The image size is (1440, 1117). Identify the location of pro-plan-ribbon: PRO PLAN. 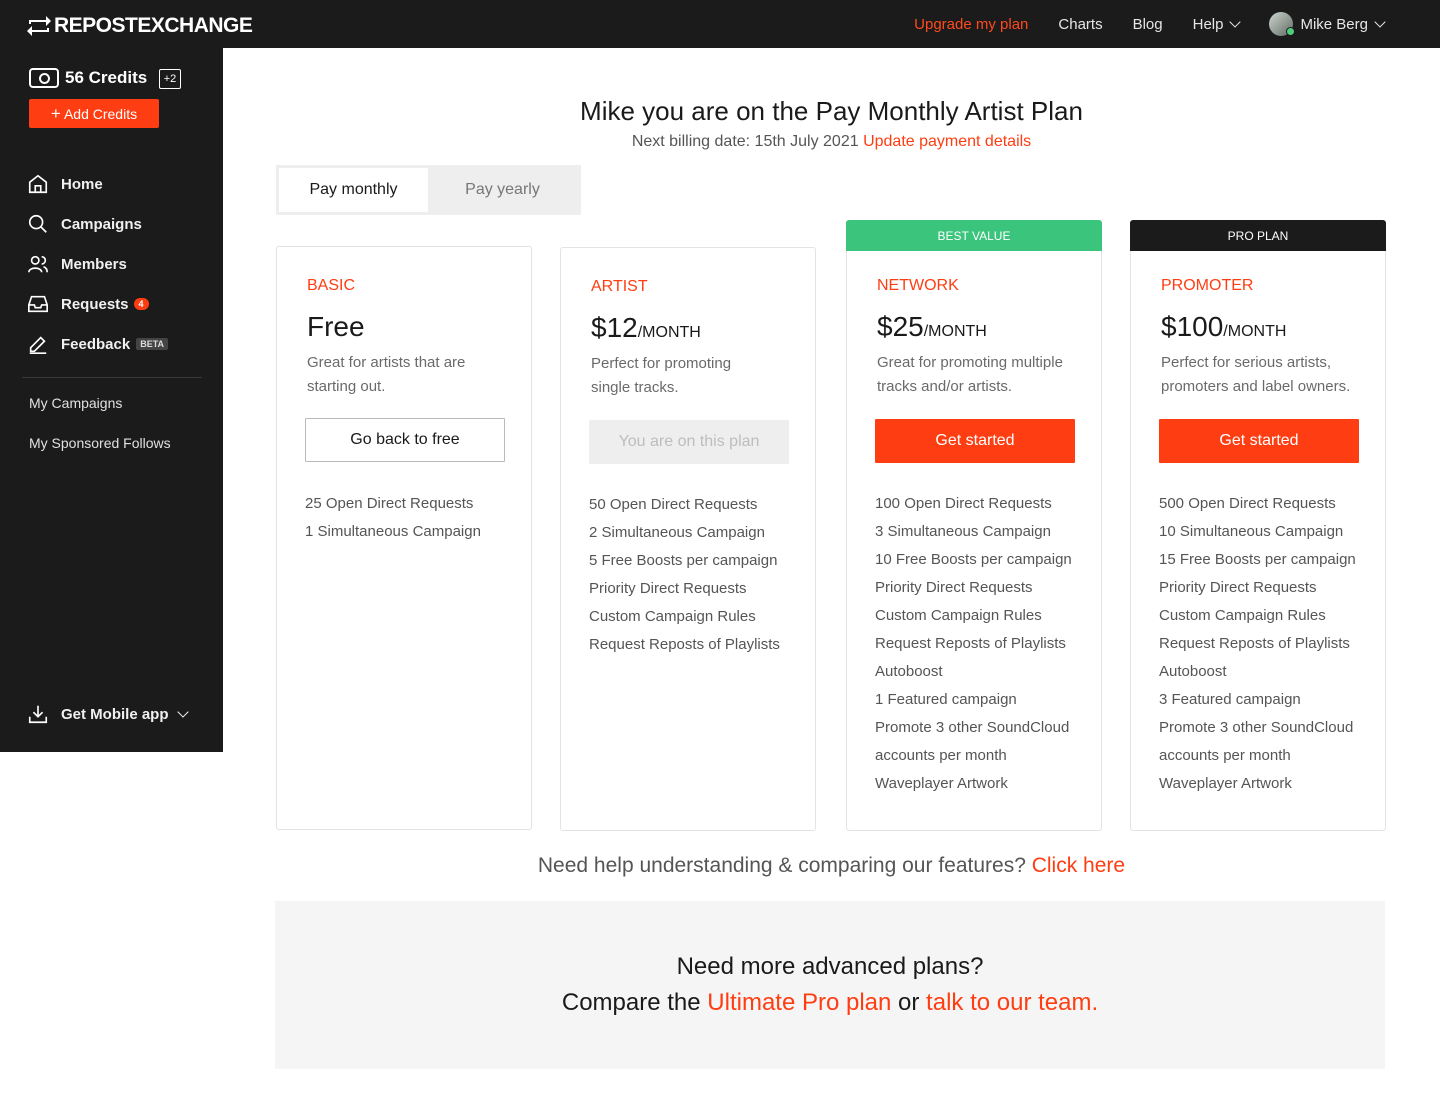
(1258, 236).